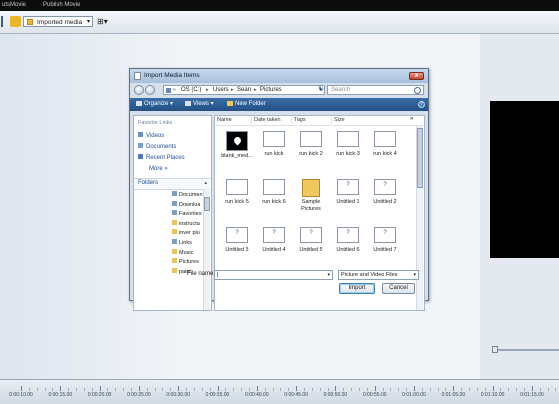 The width and height of the screenshot is (559, 404). What do you see at coordinates (139, 395) in the screenshot?
I see `timeline-label: 0:00:25.00` at bounding box center [139, 395].